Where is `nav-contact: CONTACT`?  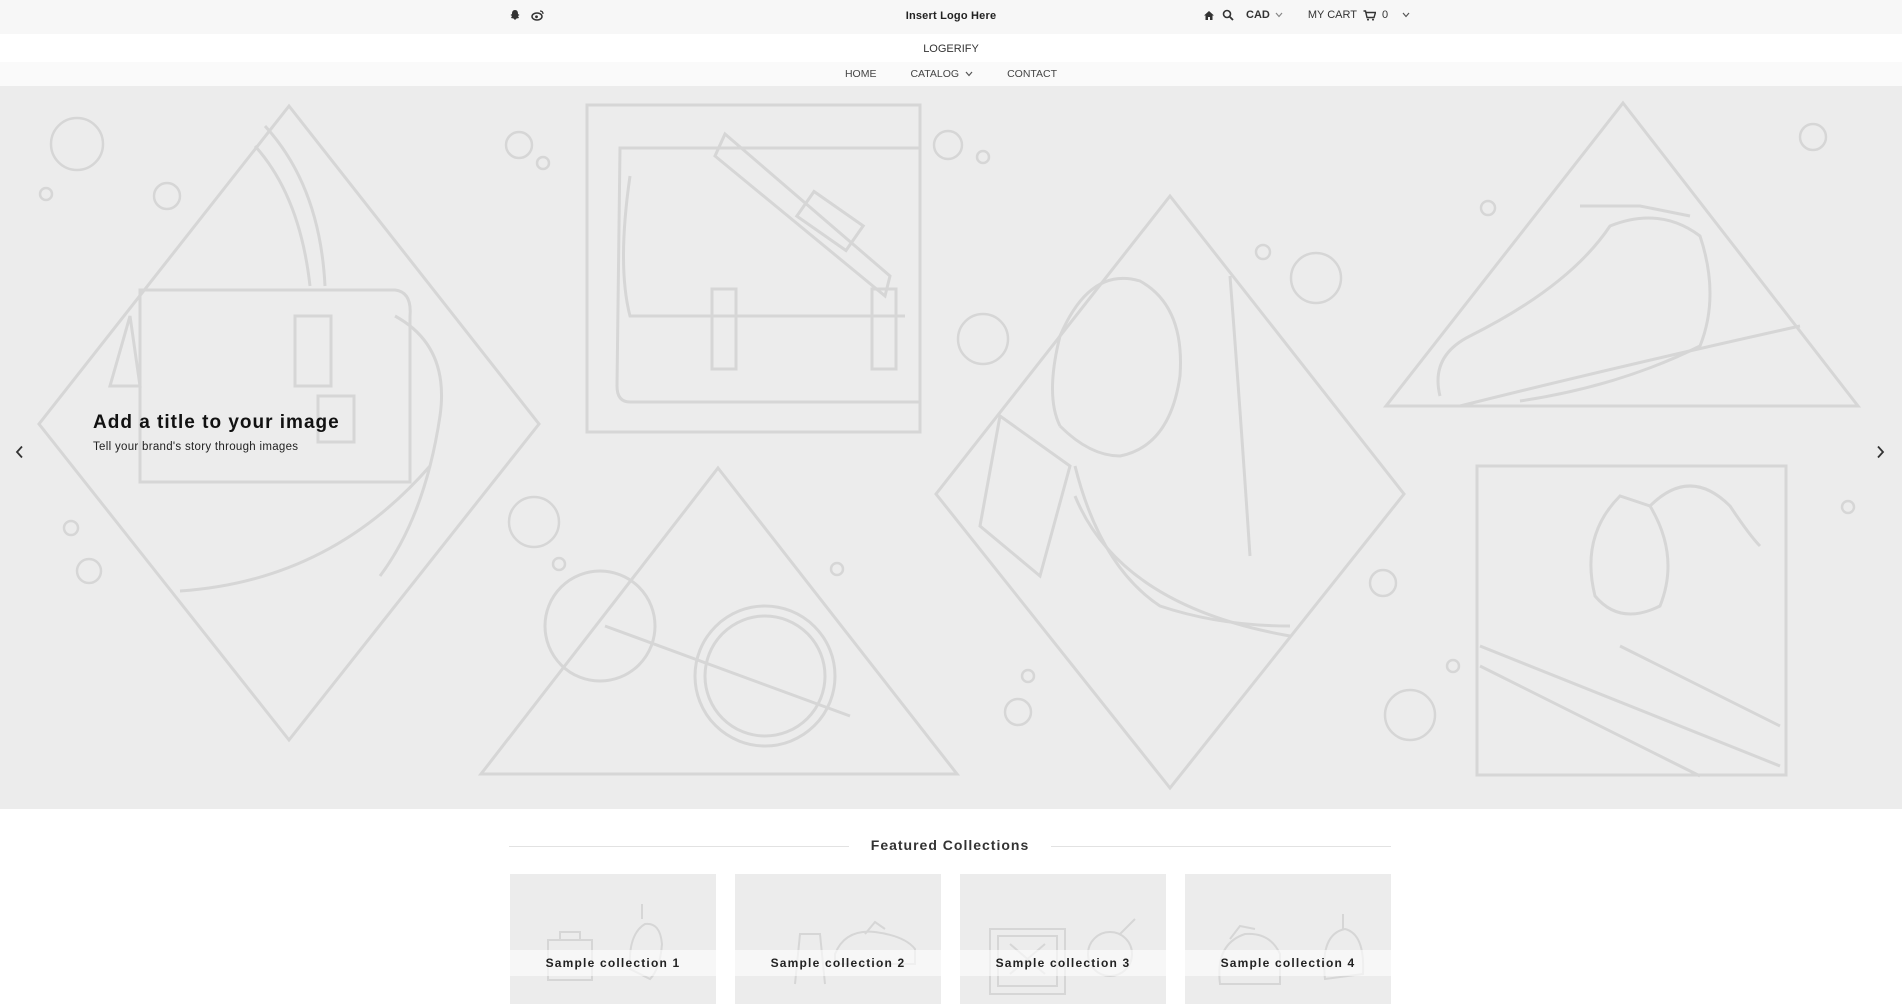 nav-contact: CONTACT is located at coordinates (1032, 74).